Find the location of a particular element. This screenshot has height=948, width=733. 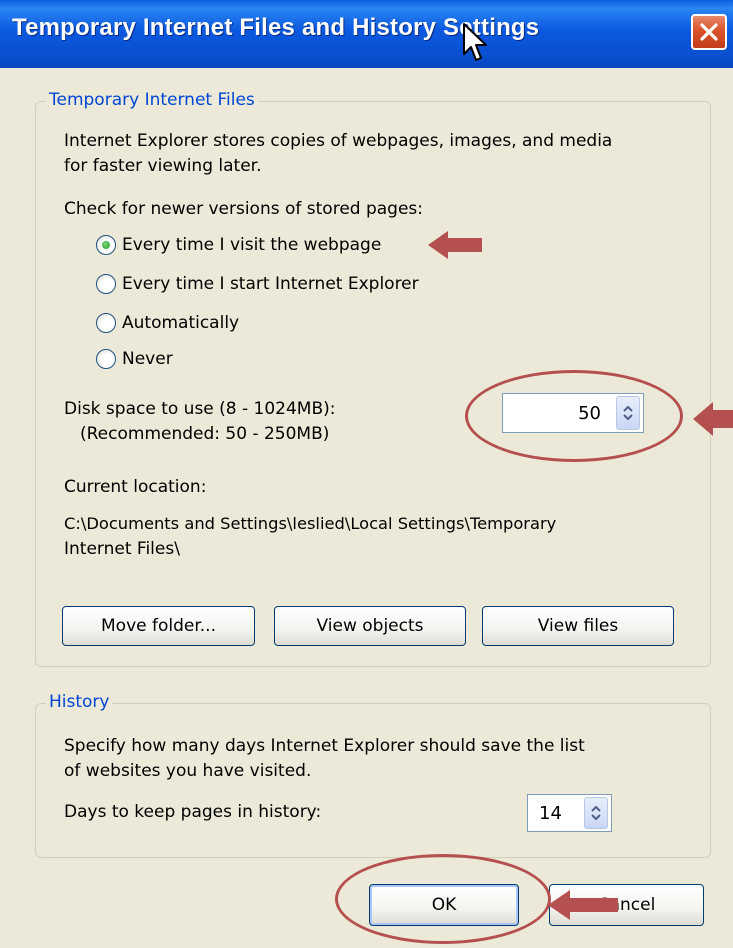

close-icon is located at coordinates (709, 32).